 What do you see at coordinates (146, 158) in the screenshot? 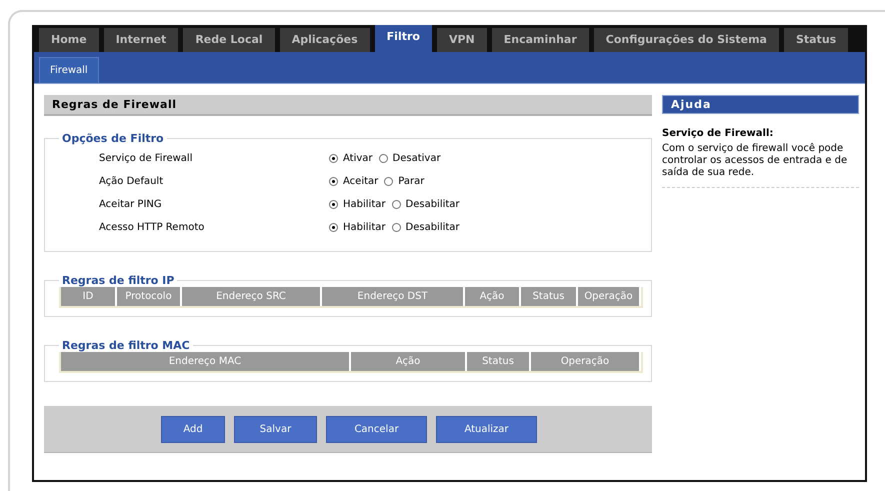
I see `option-label: Serviço de Firewall` at bounding box center [146, 158].